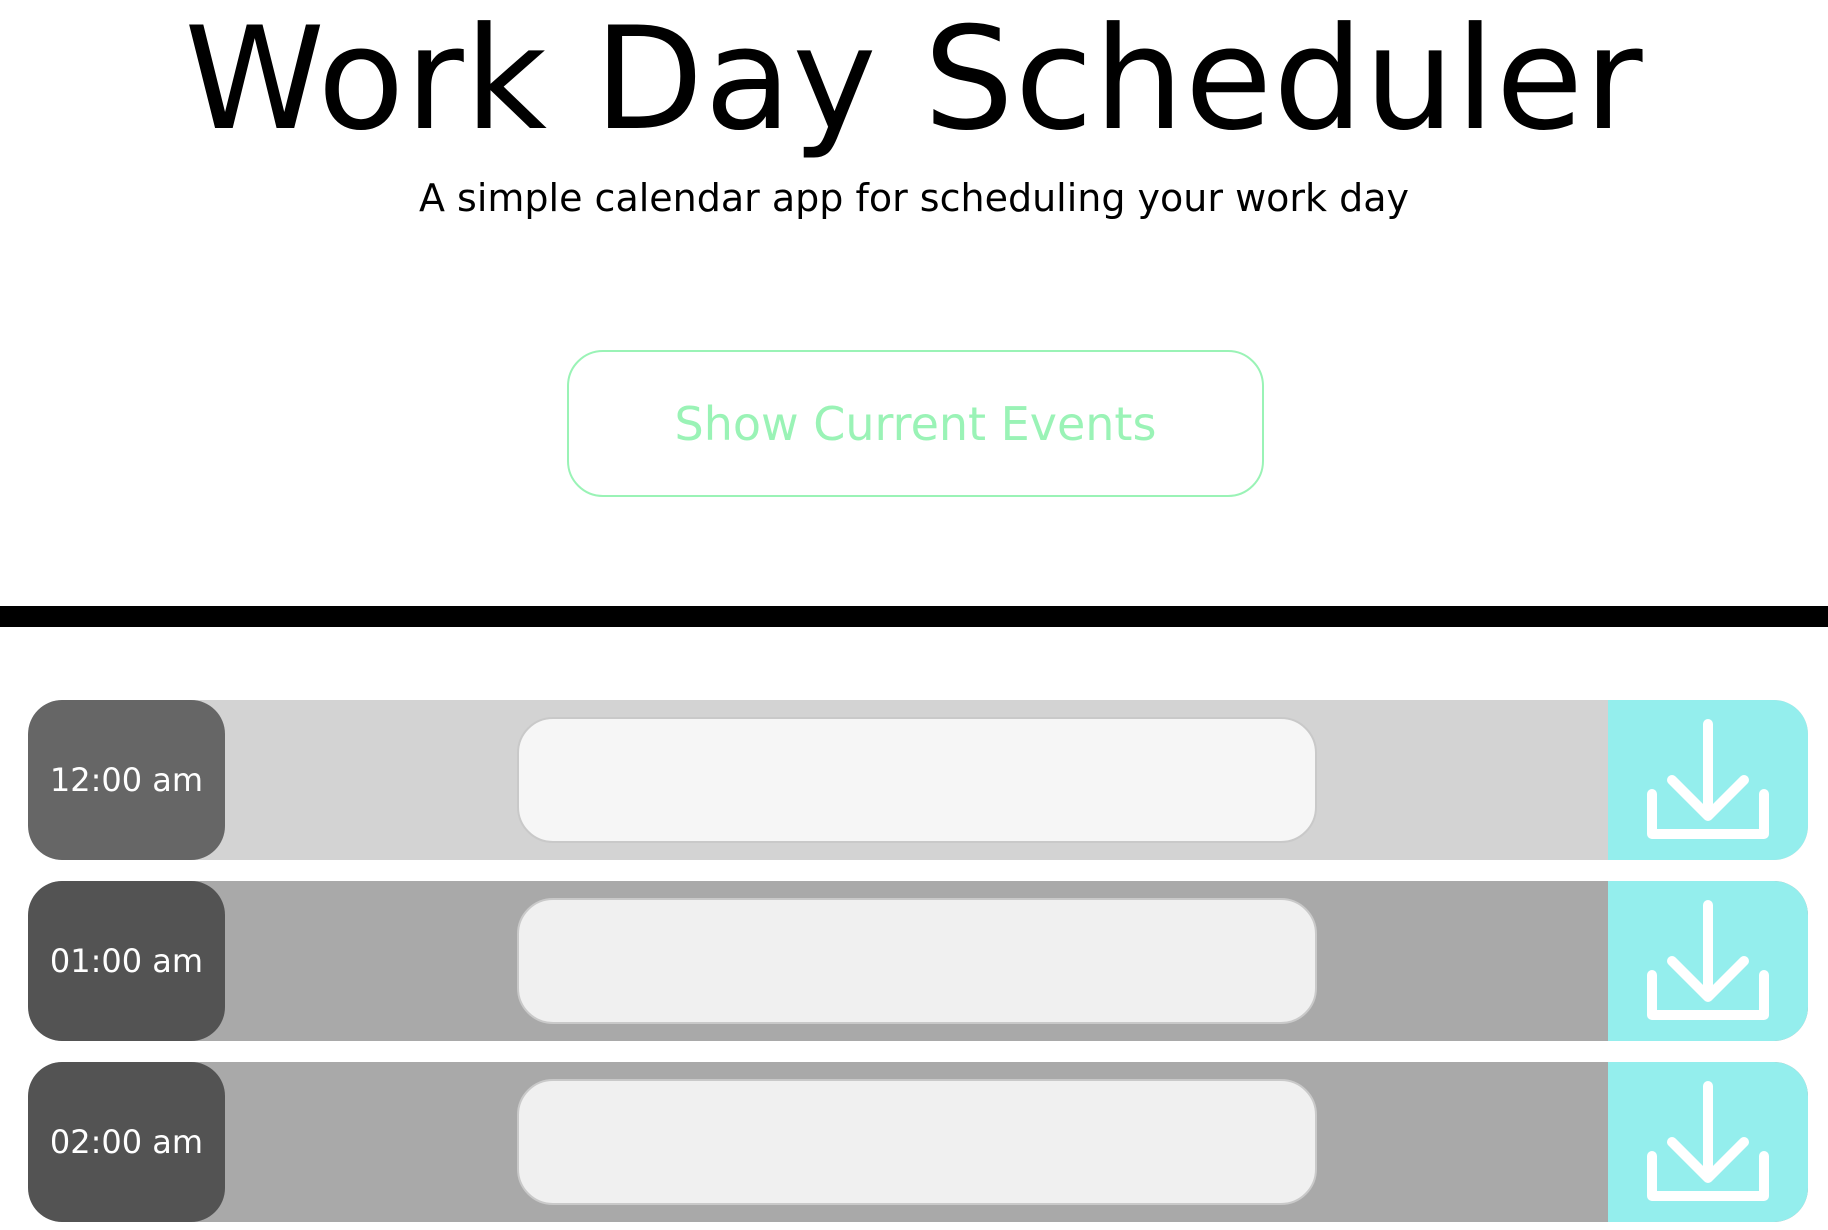  I want to click on show-current-events-button: Show Current Events, so click(915, 423).